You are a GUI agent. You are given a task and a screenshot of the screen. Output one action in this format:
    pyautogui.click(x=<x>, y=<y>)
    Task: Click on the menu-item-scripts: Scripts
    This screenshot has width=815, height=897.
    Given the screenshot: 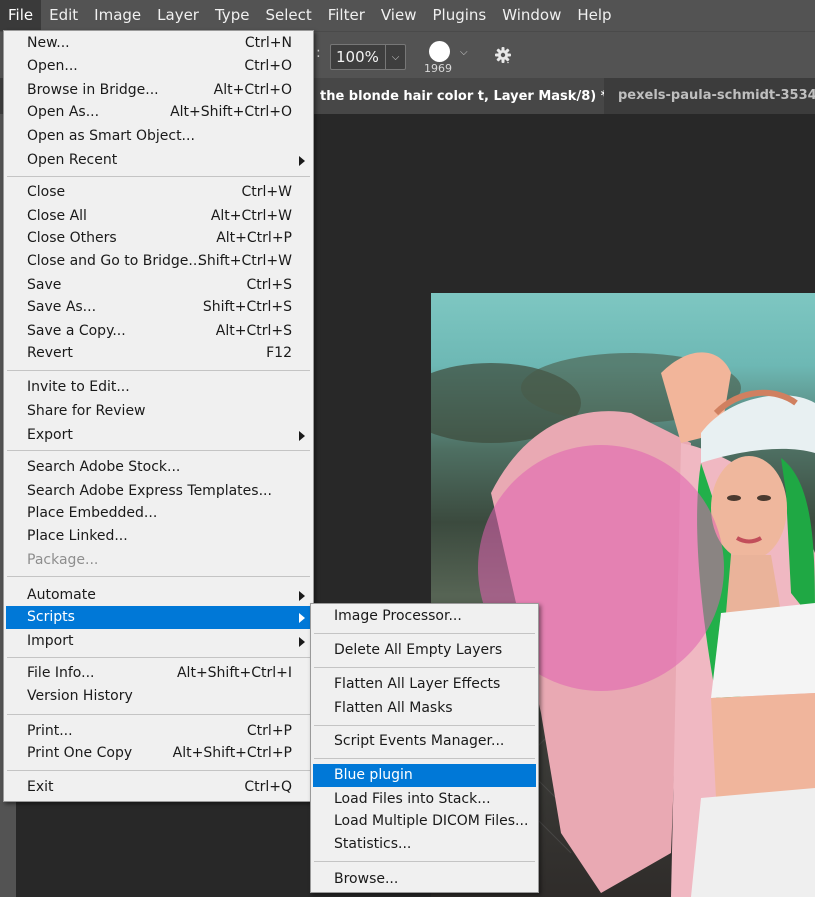 What is the action you would take?
    pyautogui.click(x=158, y=617)
    